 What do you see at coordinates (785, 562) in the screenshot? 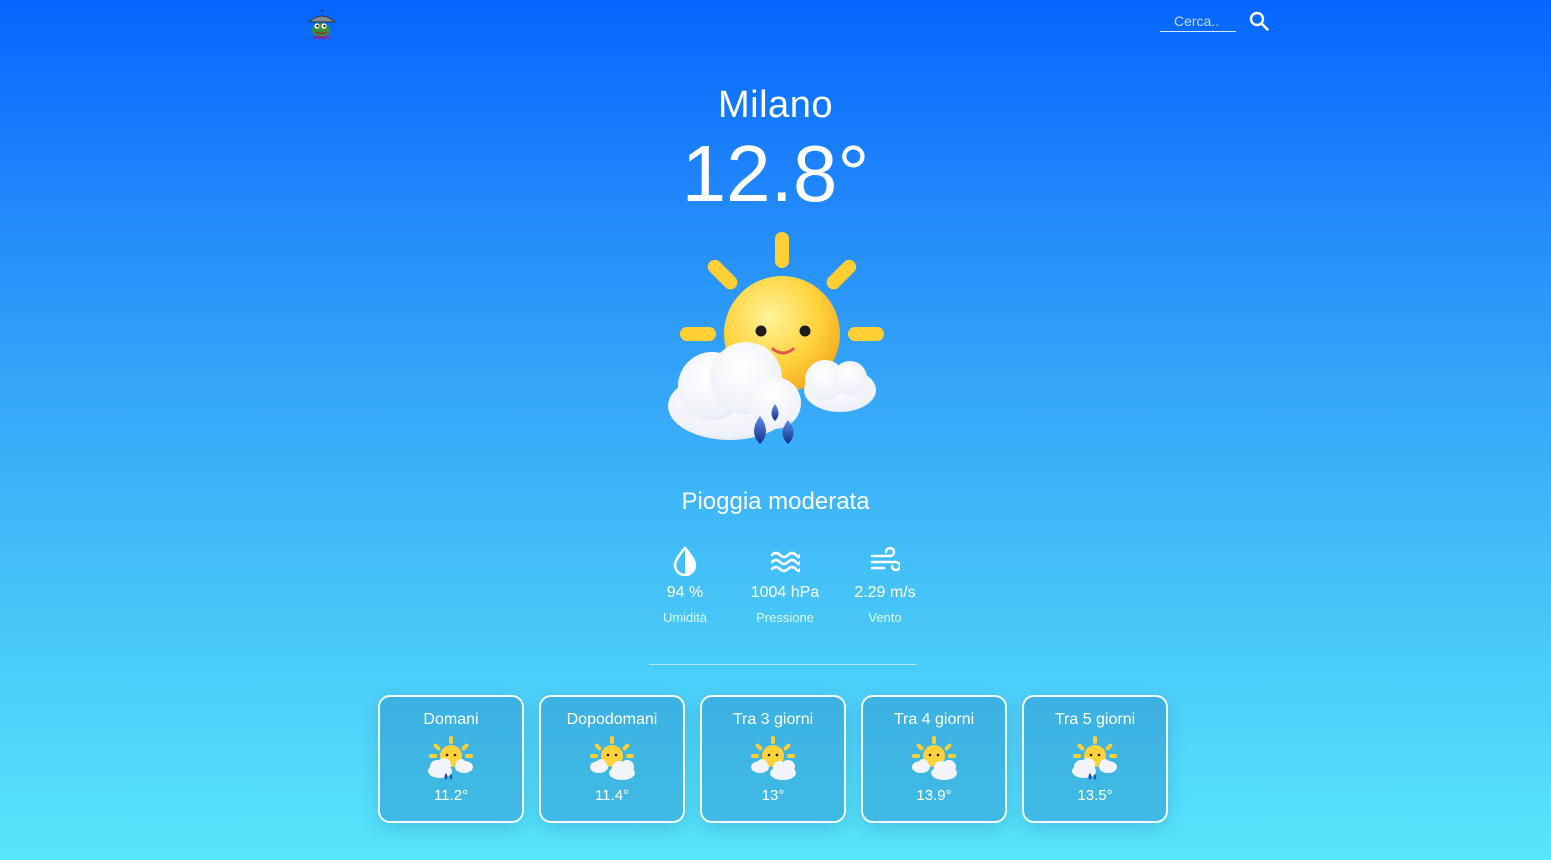
I see `pressure-waves-icon` at bounding box center [785, 562].